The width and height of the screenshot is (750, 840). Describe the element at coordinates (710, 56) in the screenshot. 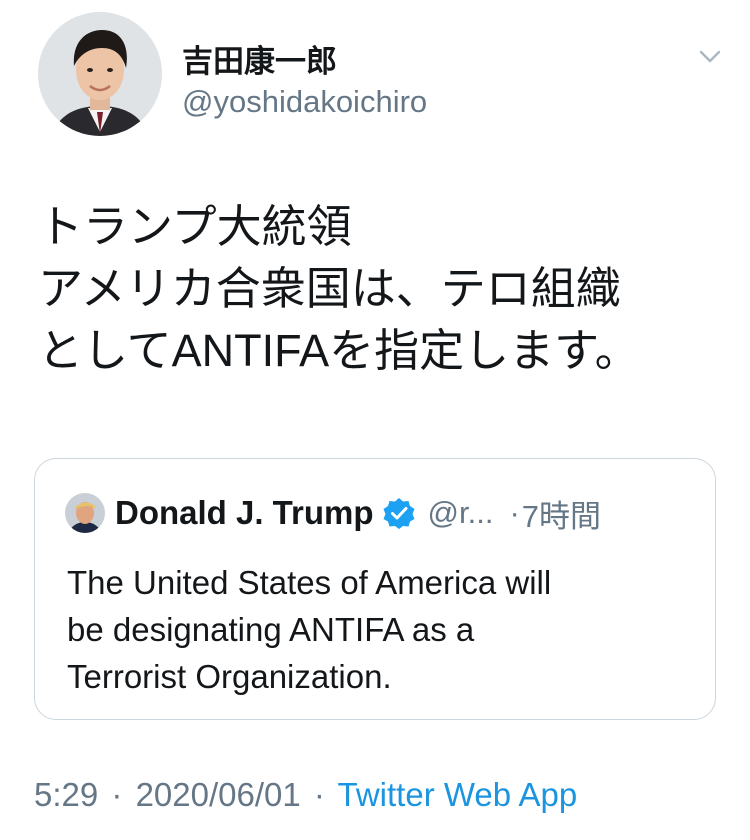

I see `chevron-down-icon` at that location.